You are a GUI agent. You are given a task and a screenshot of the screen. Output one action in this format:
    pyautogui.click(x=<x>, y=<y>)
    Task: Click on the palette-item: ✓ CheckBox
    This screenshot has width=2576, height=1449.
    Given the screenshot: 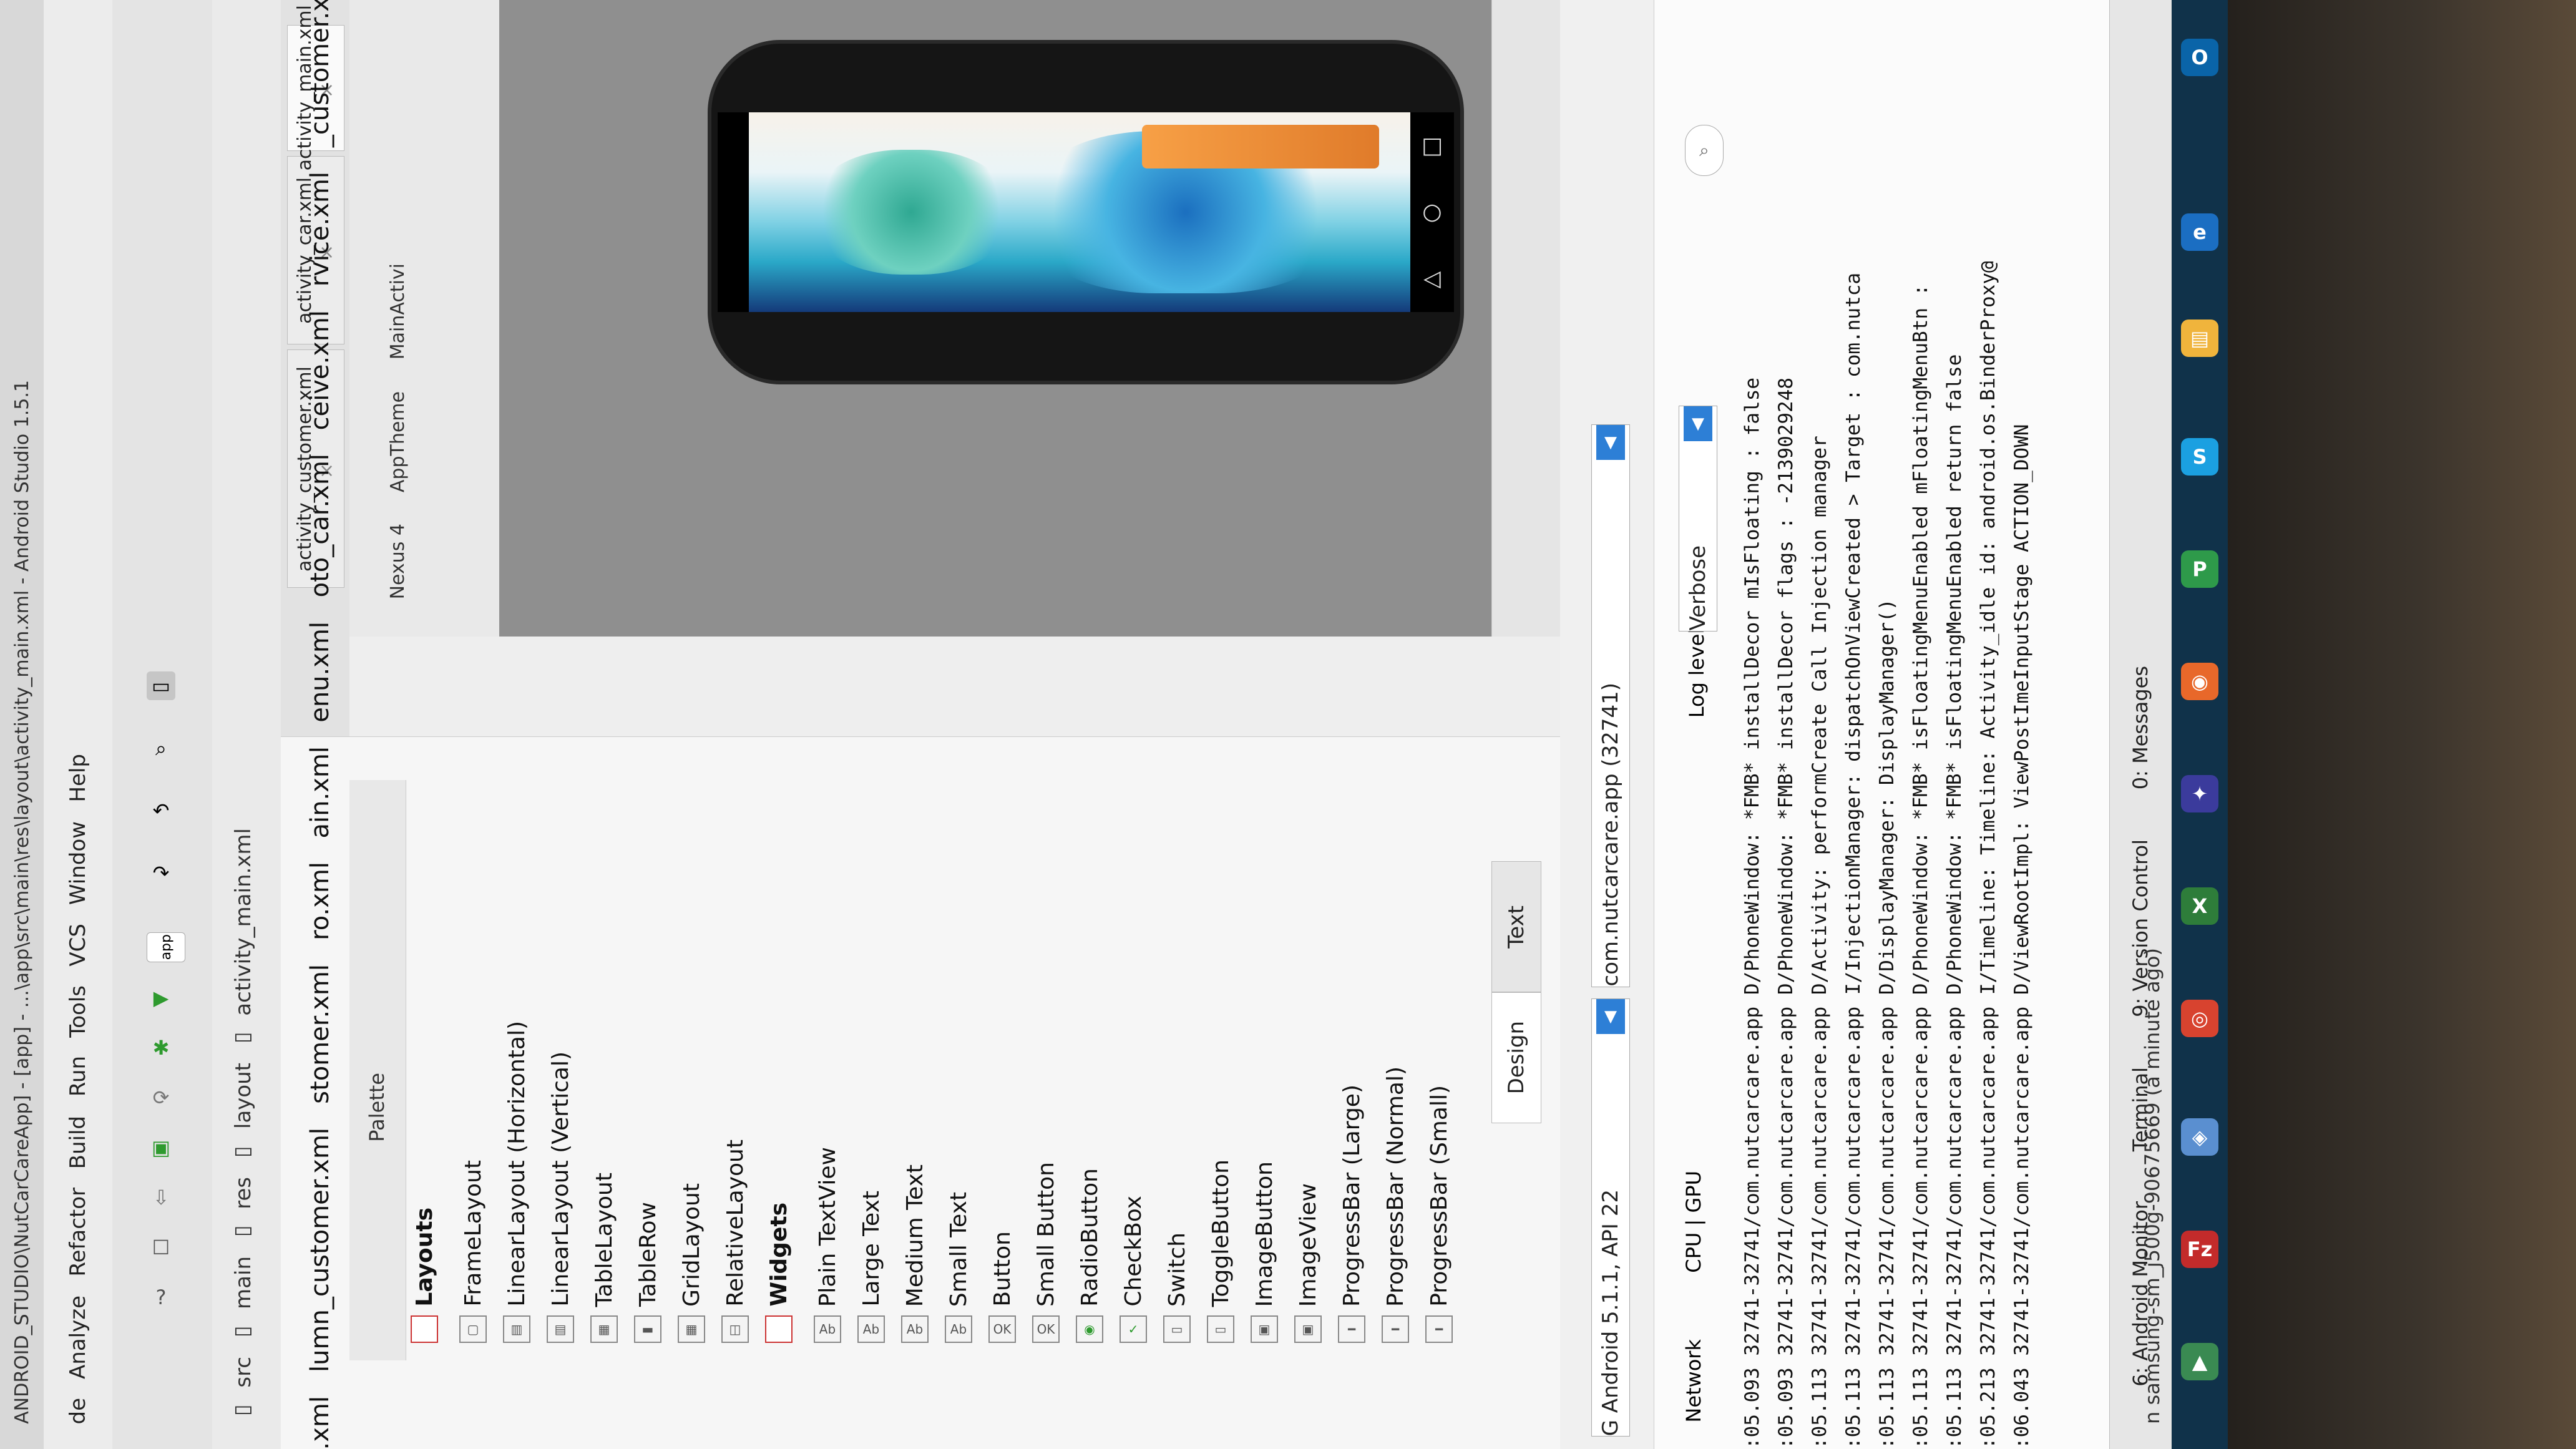 What is the action you would take?
    pyautogui.click(x=1133, y=1269)
    